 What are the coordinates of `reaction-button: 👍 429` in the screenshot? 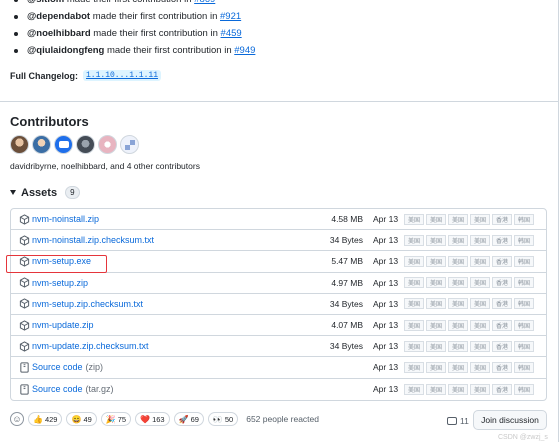 It's located at (45, 419).